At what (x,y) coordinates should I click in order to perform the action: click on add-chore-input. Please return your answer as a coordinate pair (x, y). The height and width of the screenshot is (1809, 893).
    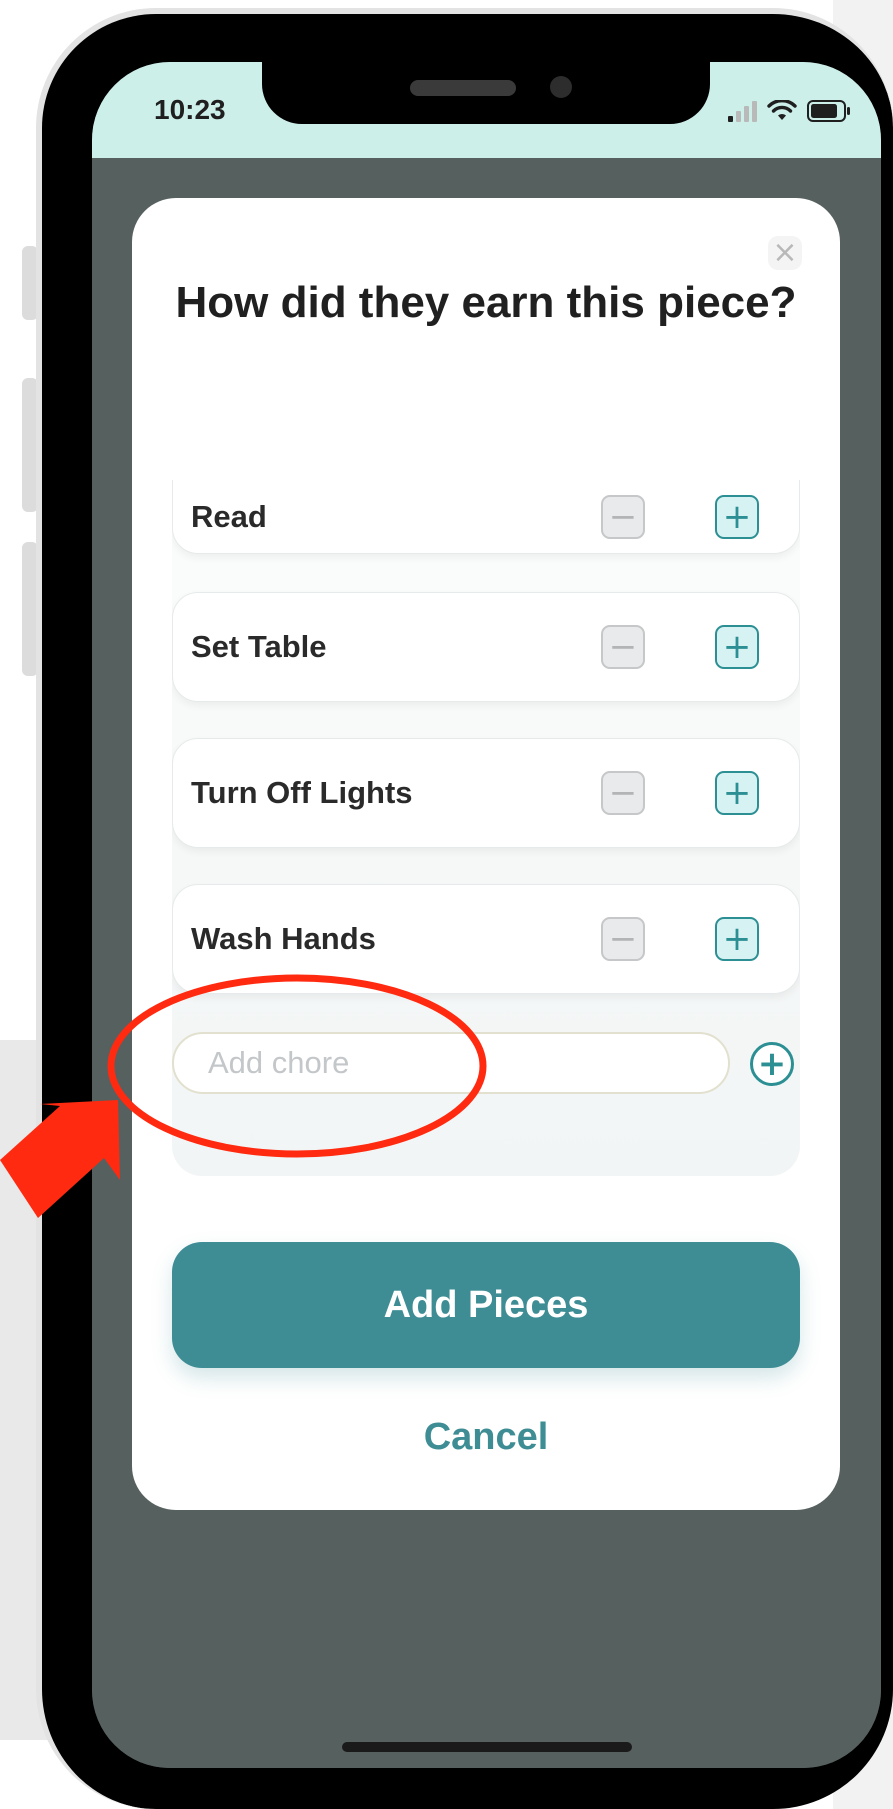
    Looking at the image, I should click on (451, 1063).